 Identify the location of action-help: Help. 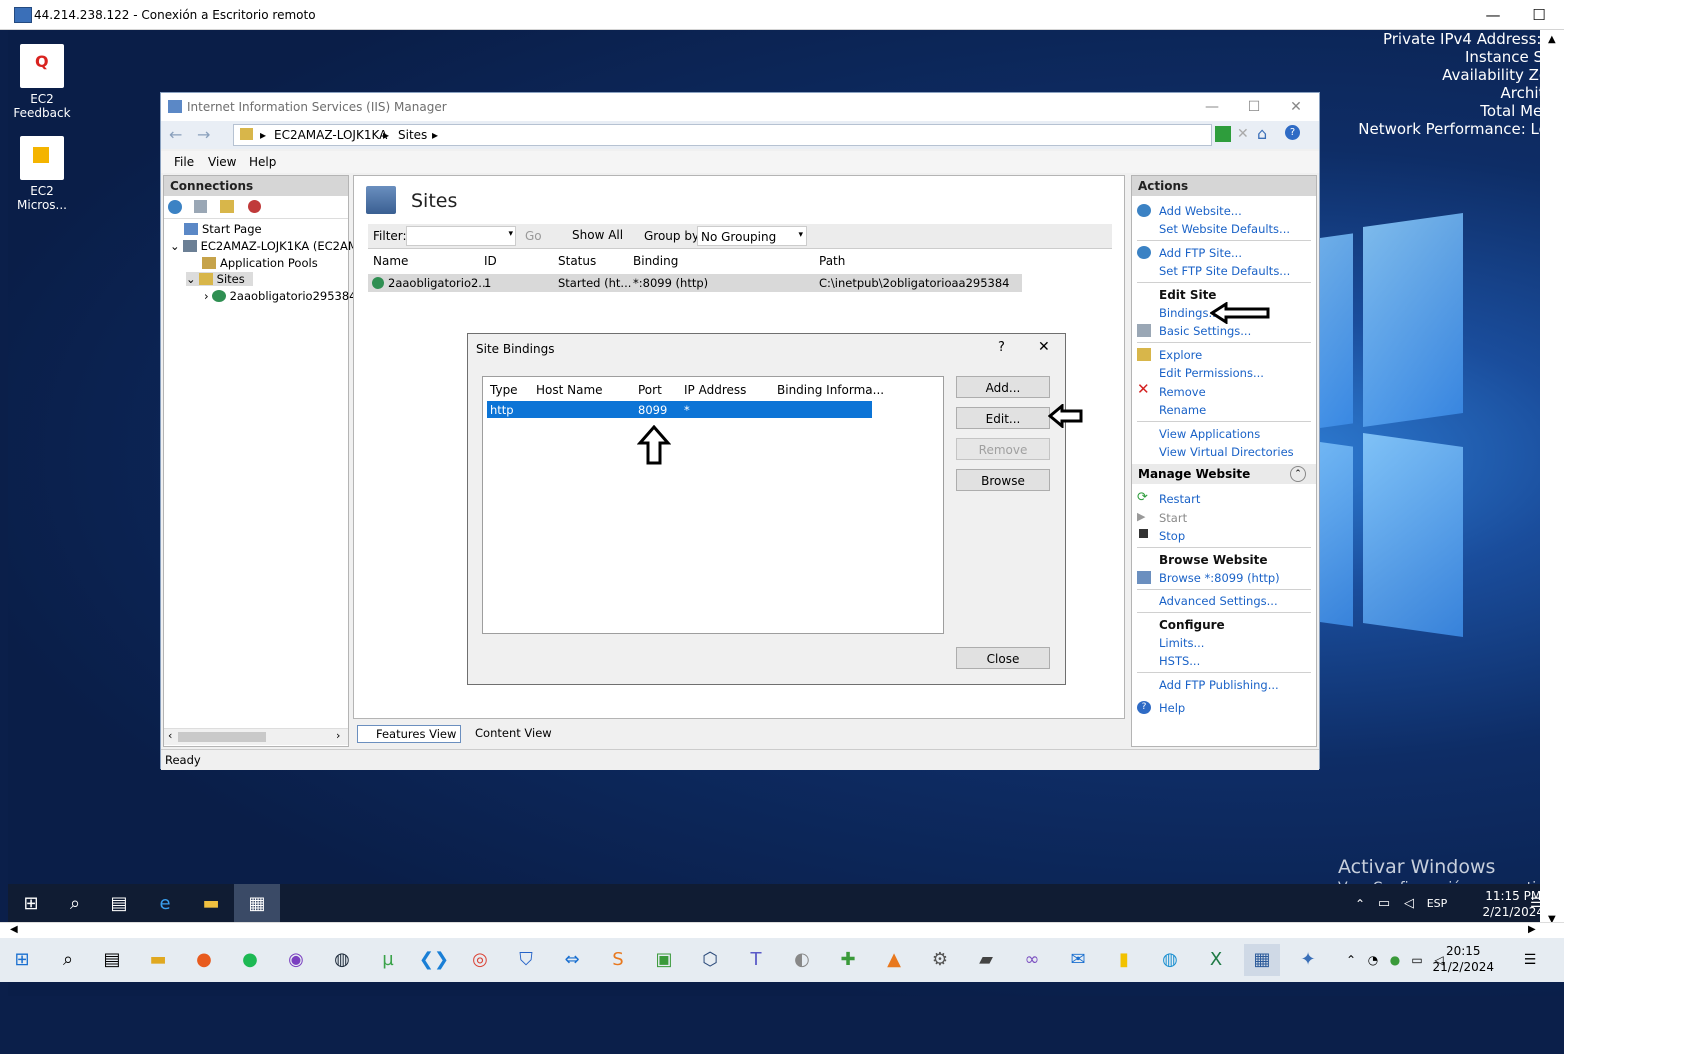
(1172, 708).